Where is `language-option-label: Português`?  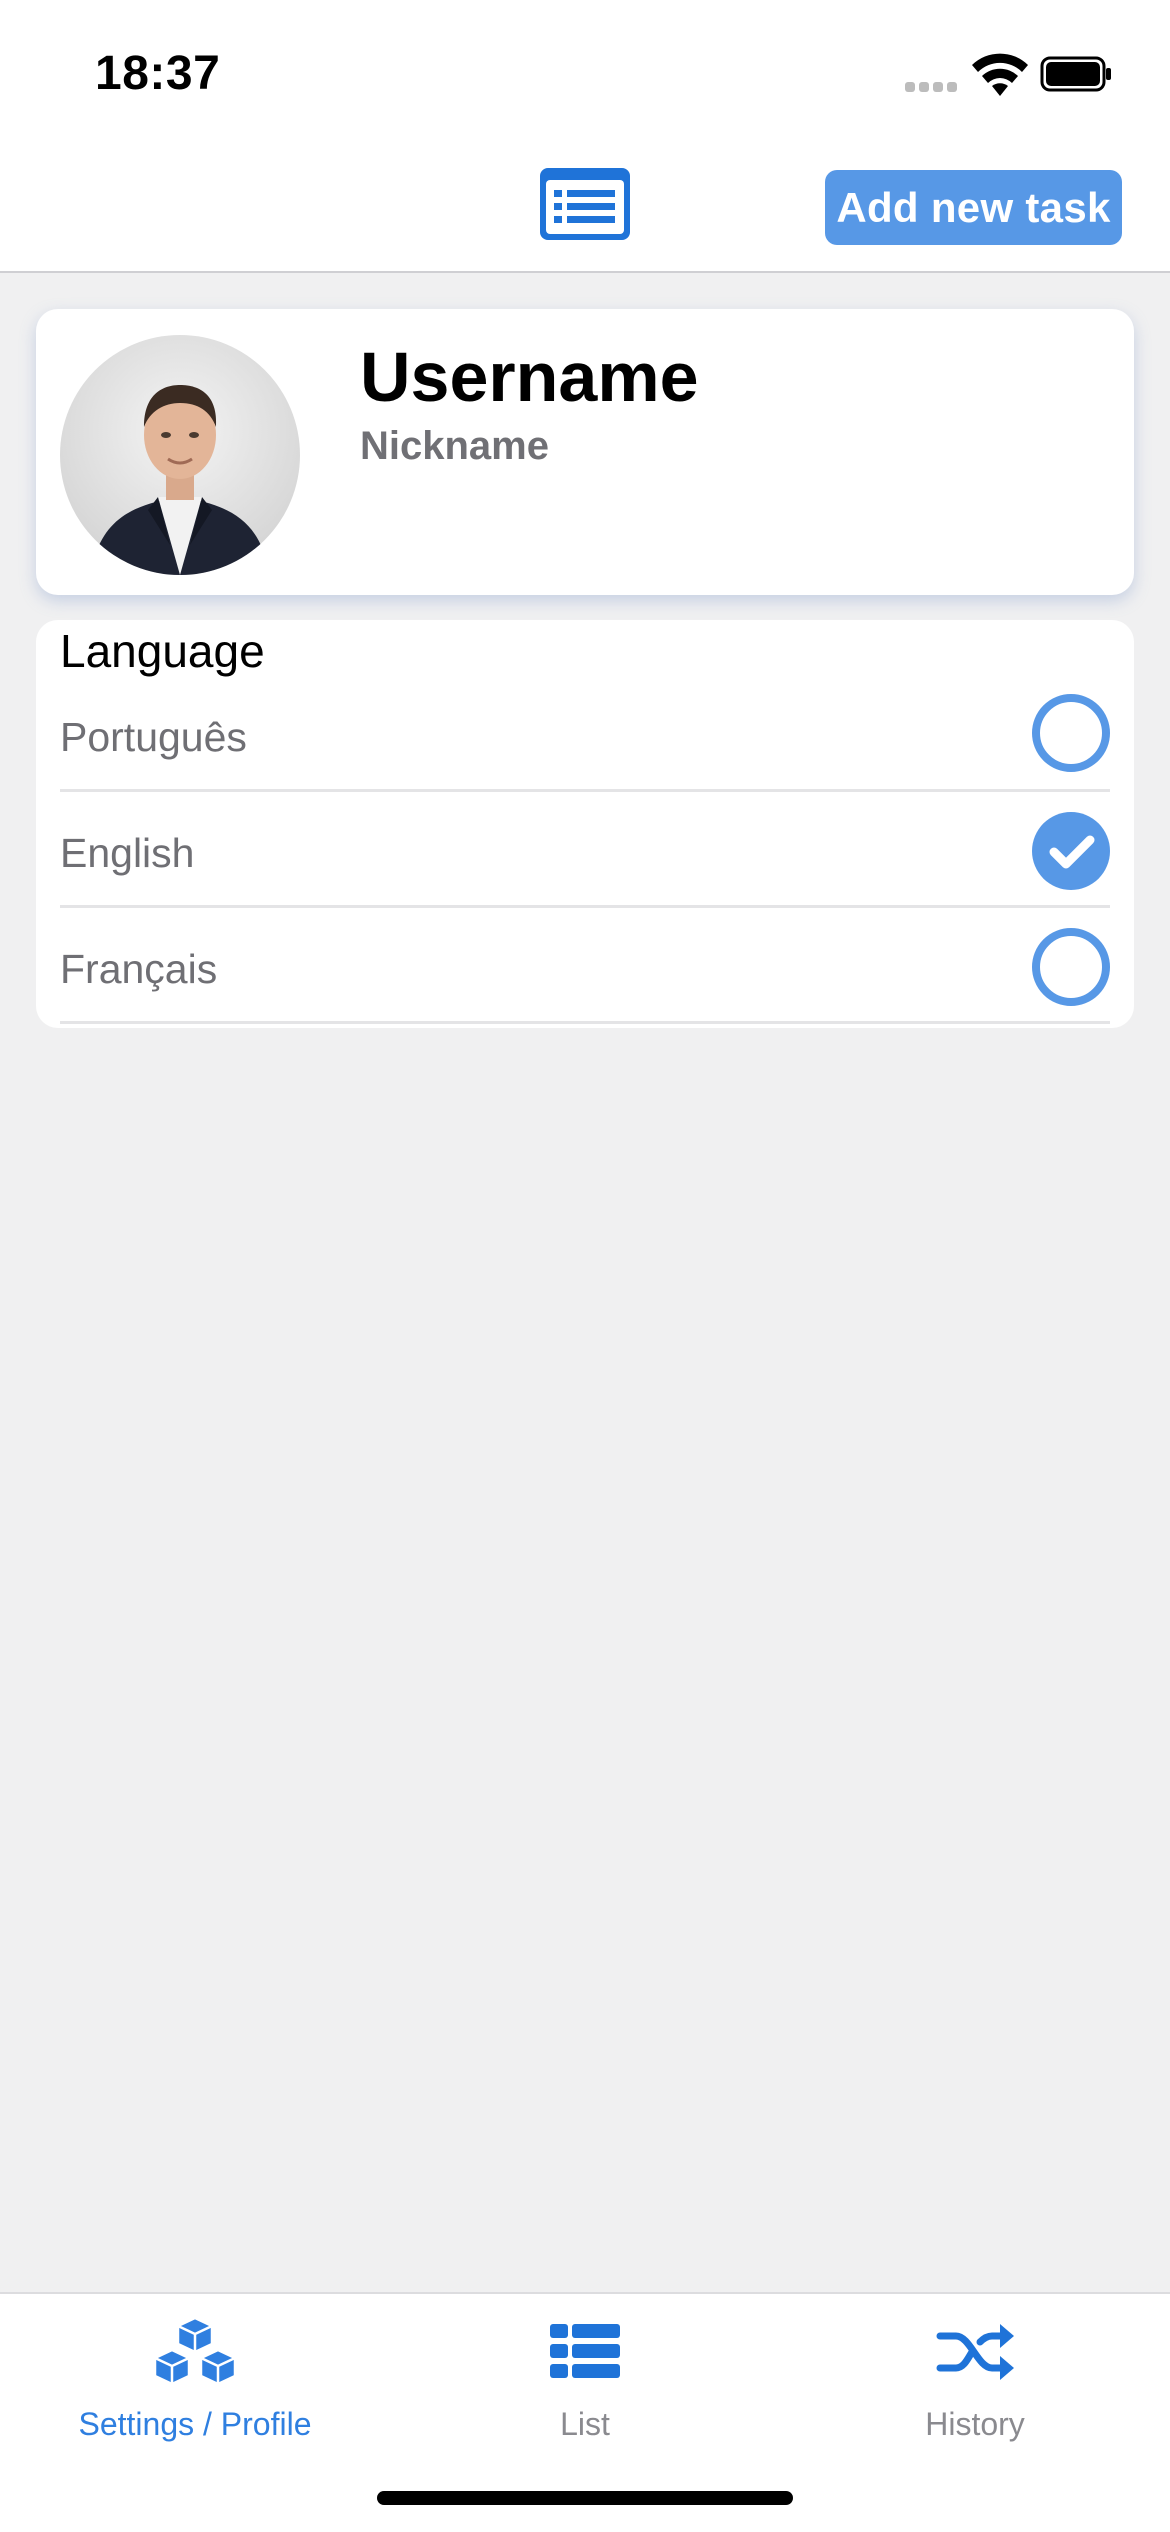
language-option-label: Português is located at coordinates (153, 737).